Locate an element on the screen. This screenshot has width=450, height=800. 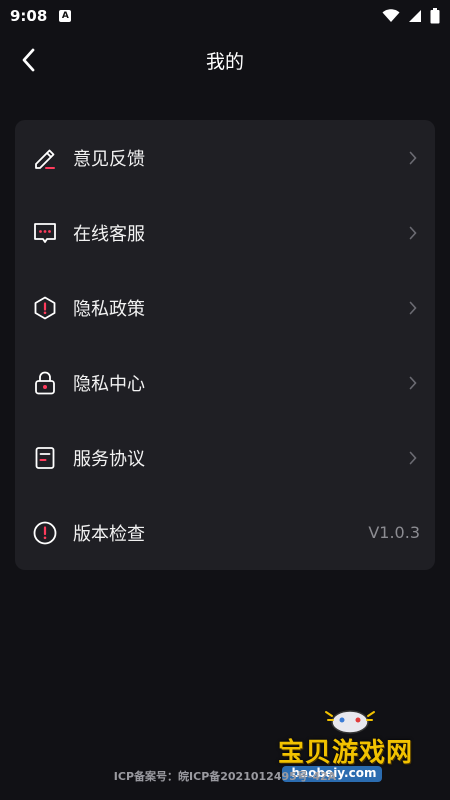
menu-item-customer-service: 在线客服 is located at coordinates (225, 232).